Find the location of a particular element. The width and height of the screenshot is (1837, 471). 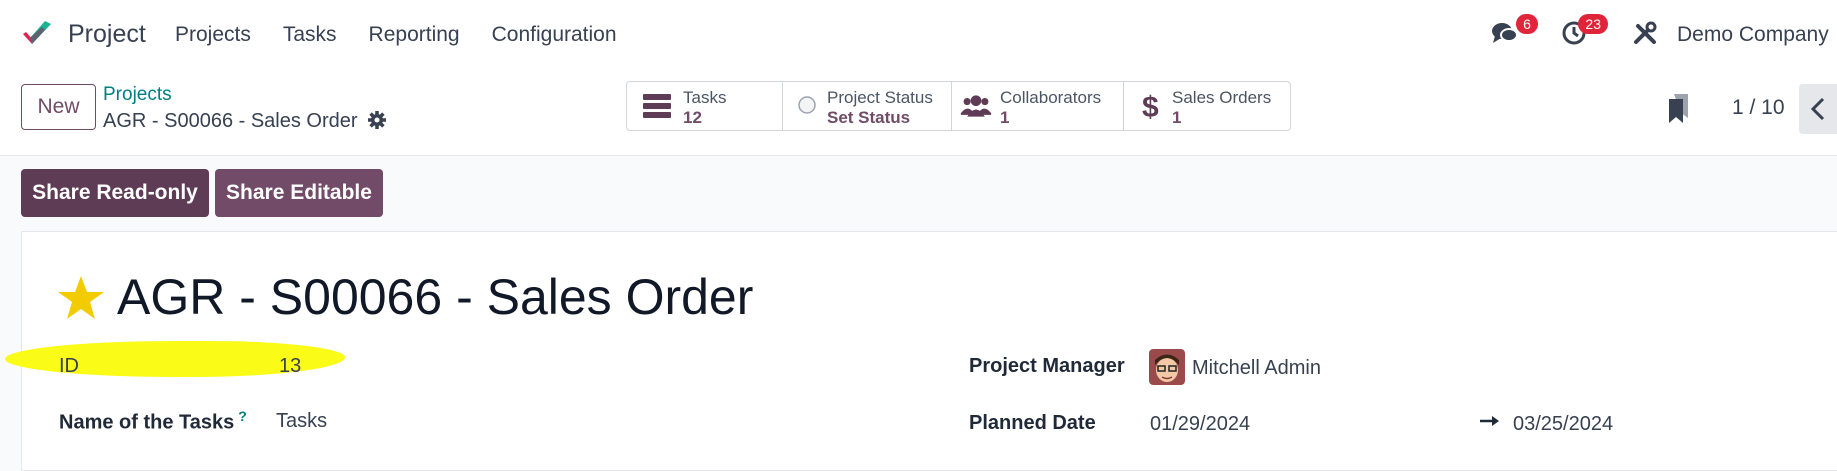

avatar is located at coordinates (1167, 367).